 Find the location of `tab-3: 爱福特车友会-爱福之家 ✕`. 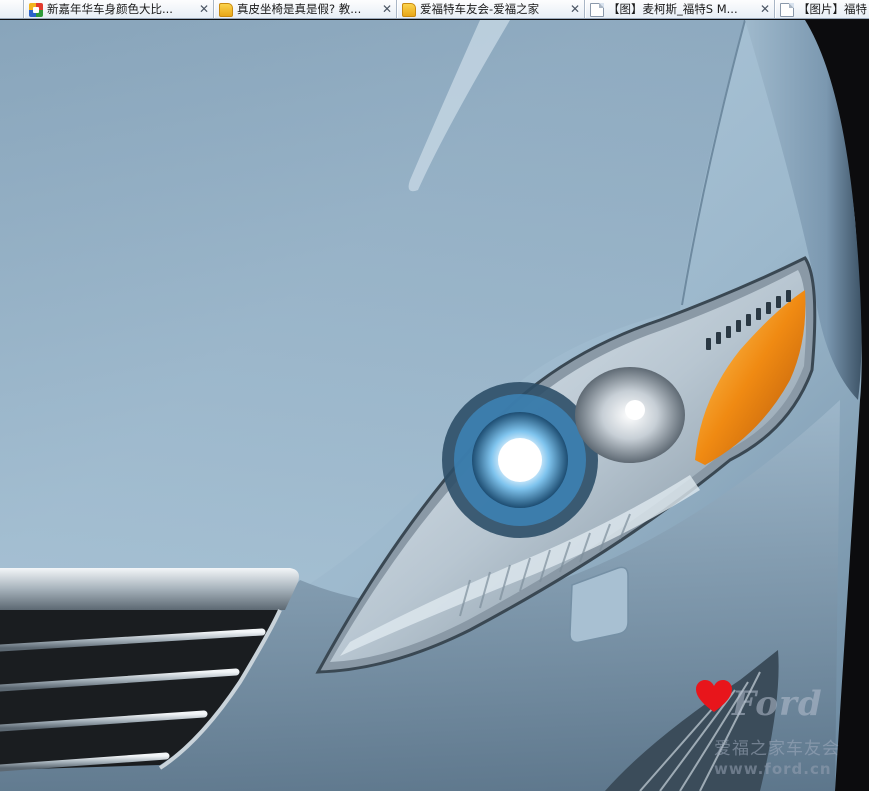

tab-3: 爱福特车友会-爱福之家 ✕ is located at coordinates (491, 9).